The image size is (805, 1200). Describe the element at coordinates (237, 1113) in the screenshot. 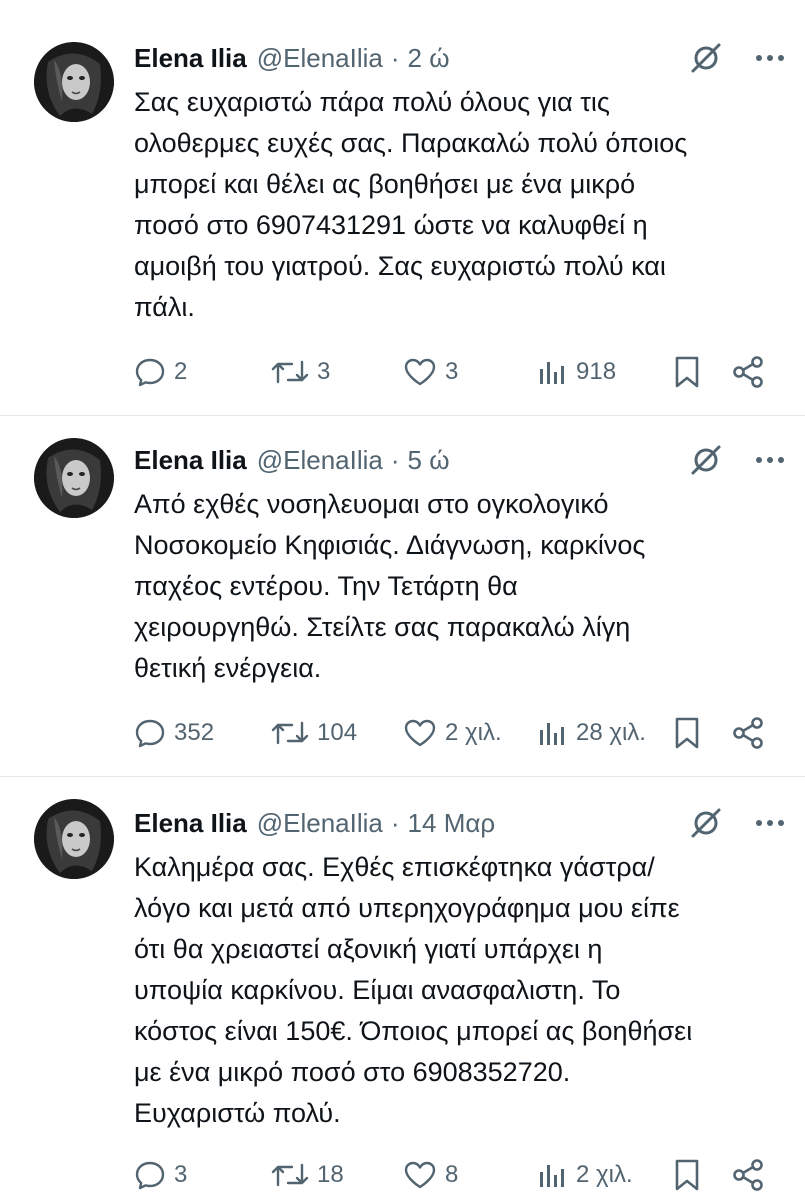

I see `tweet-text-line: Ευχαριστώ πολύ.` at that location.